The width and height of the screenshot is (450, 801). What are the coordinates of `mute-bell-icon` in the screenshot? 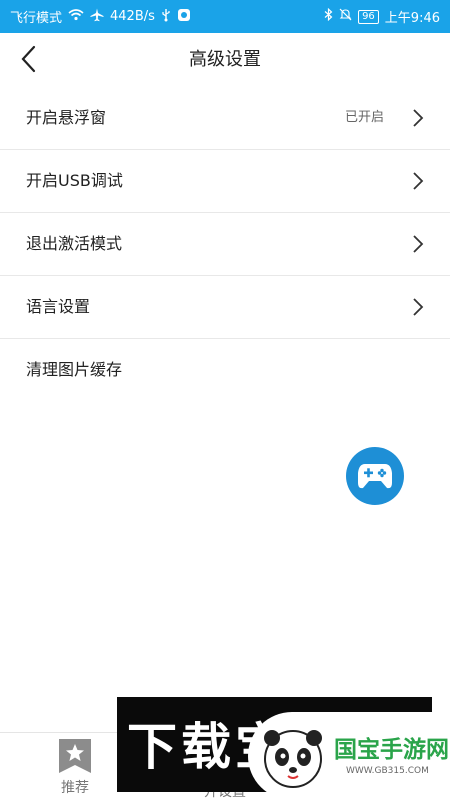 It's located at (345, 16).